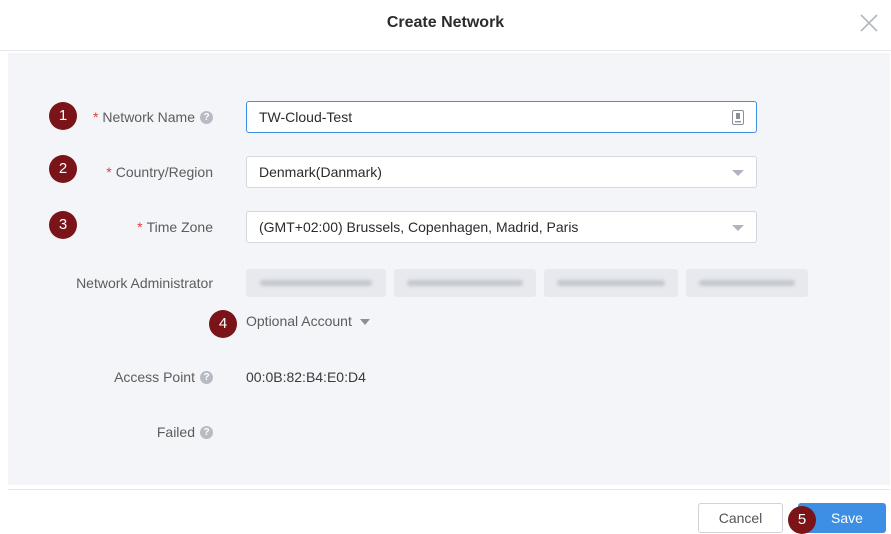 The width and height of the screenshot is (891, 534). What do you see at coordinates (164, 172) in the screenshot?
I see `country-label-text: Country/Region` at bounding box center [164, 172].